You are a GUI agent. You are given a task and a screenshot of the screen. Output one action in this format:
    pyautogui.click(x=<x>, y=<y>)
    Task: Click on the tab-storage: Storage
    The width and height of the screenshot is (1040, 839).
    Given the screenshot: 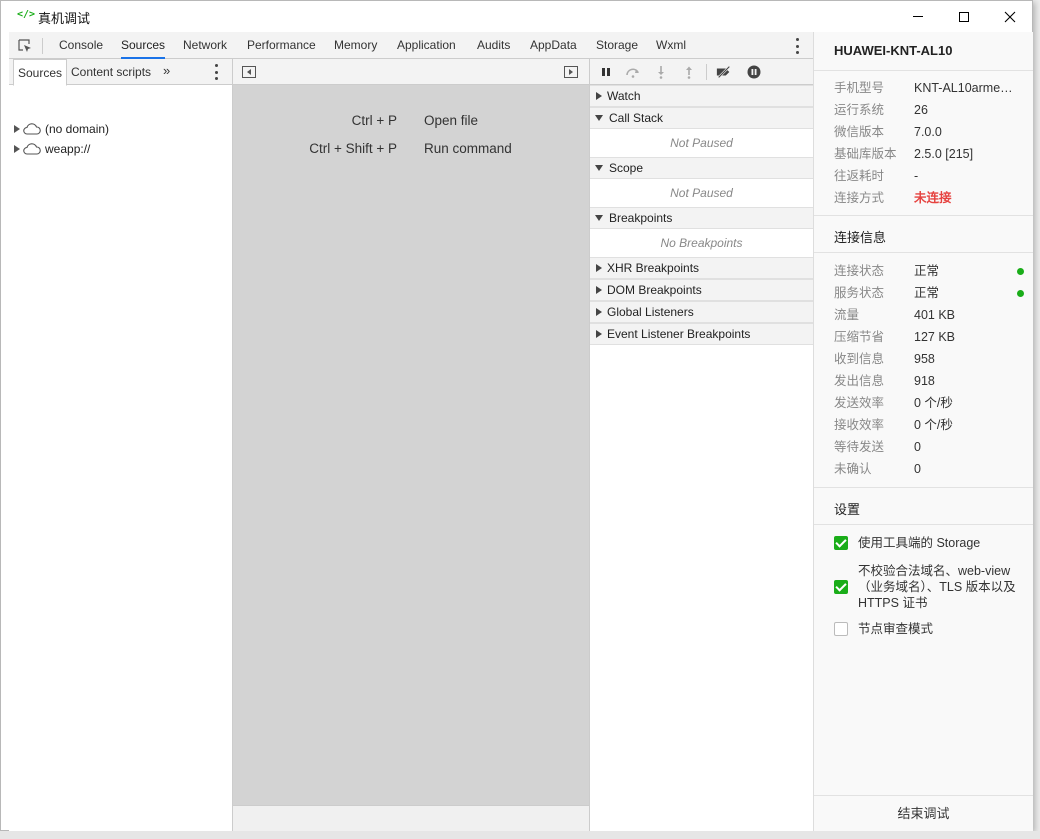 What is the action you would take?
    pyautogui.click(x=617, y=45)
    